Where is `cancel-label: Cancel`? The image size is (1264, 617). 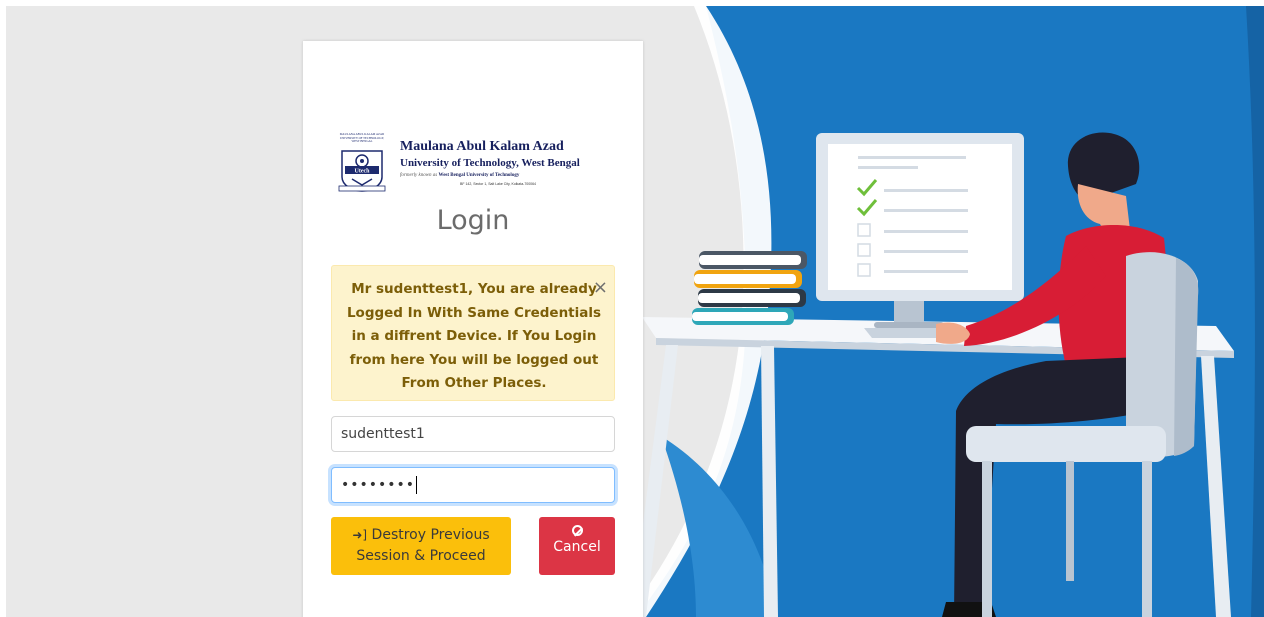
cancel-label: Cancel is located at coordinates (577, 547).